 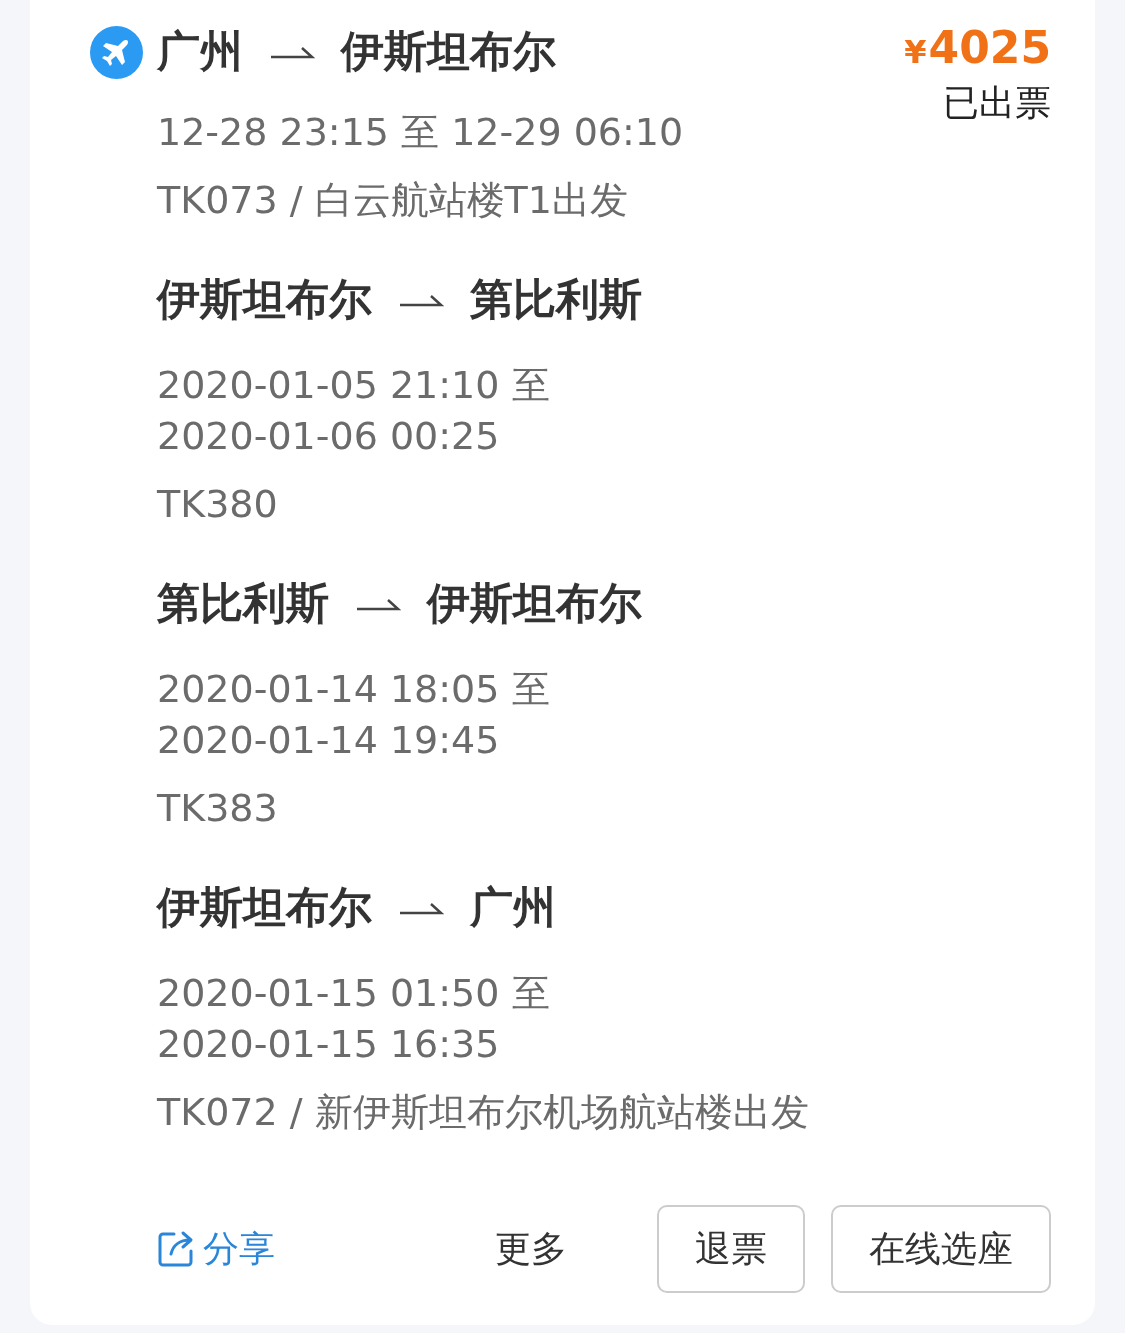 What do you see at coordinates (200, 51) in the screenshot?
I see `route-origin: 广州` at bounding box center [200, 51].